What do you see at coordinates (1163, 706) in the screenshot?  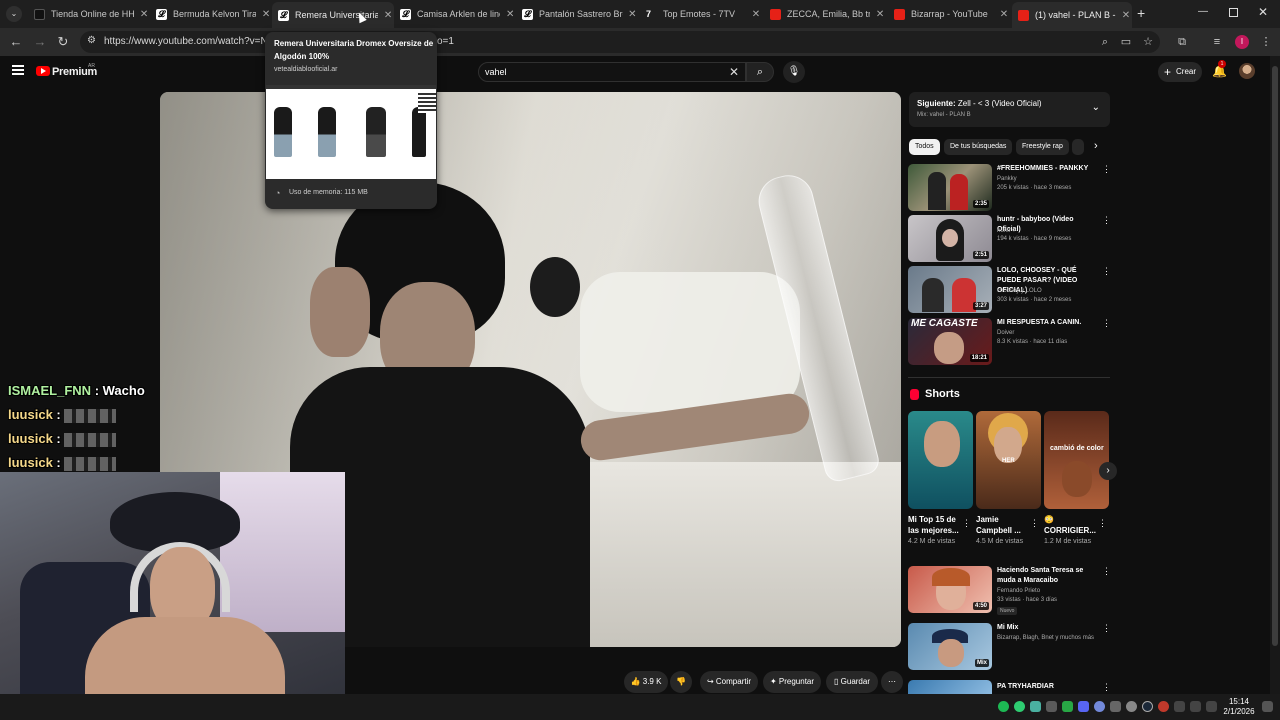 I see `app-icon-red` at bounding box center [1163, 706].